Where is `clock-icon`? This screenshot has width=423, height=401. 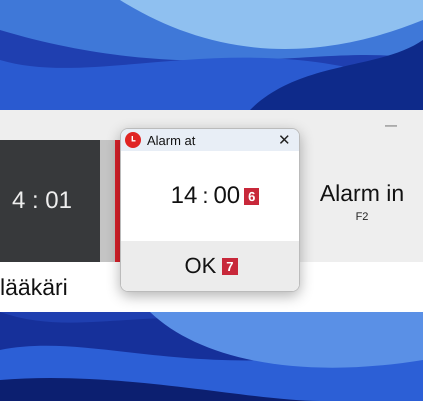 clock-icon is located at coordinates (133, 140).